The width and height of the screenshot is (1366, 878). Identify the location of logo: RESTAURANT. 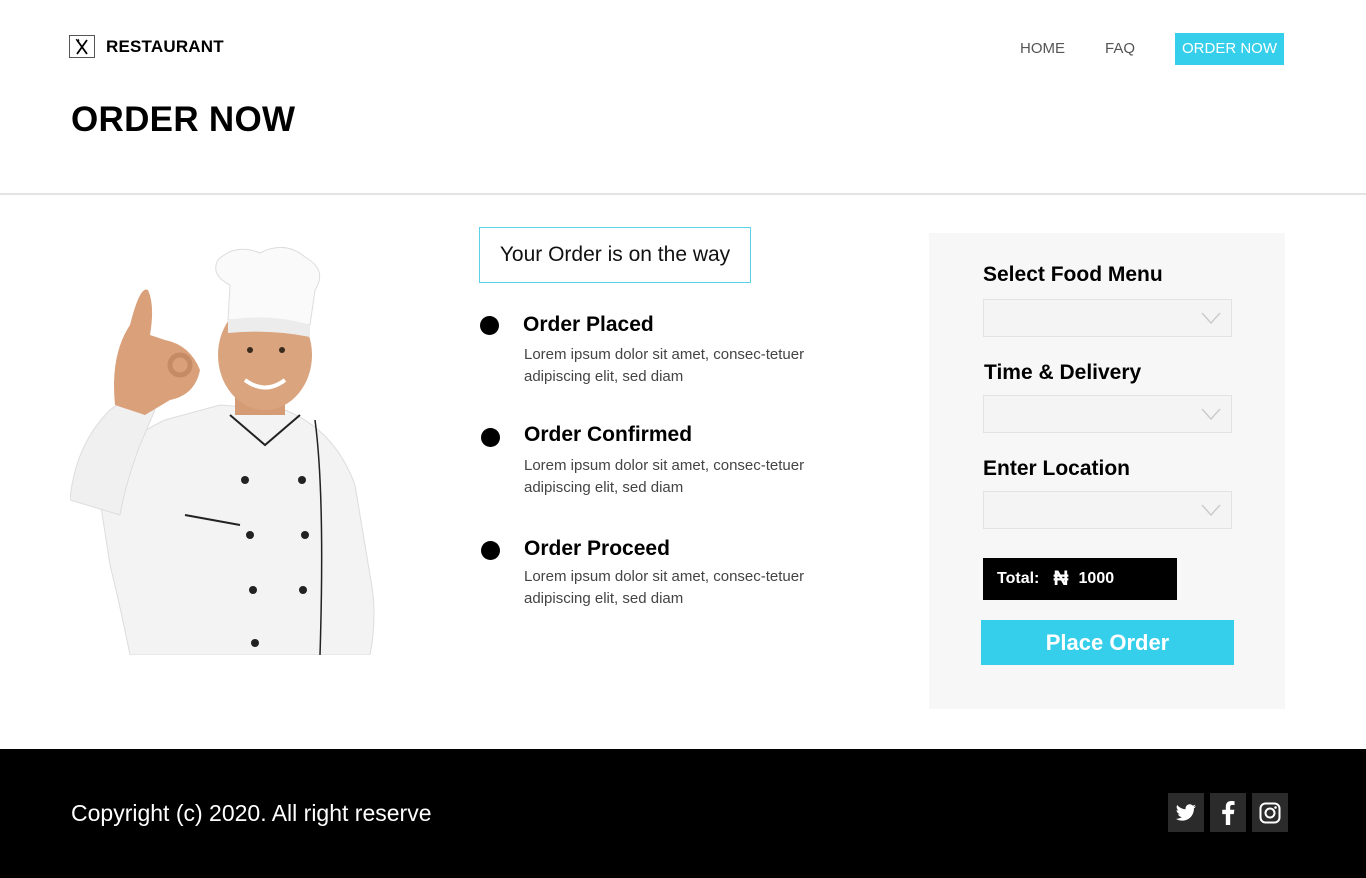
(146, 46).